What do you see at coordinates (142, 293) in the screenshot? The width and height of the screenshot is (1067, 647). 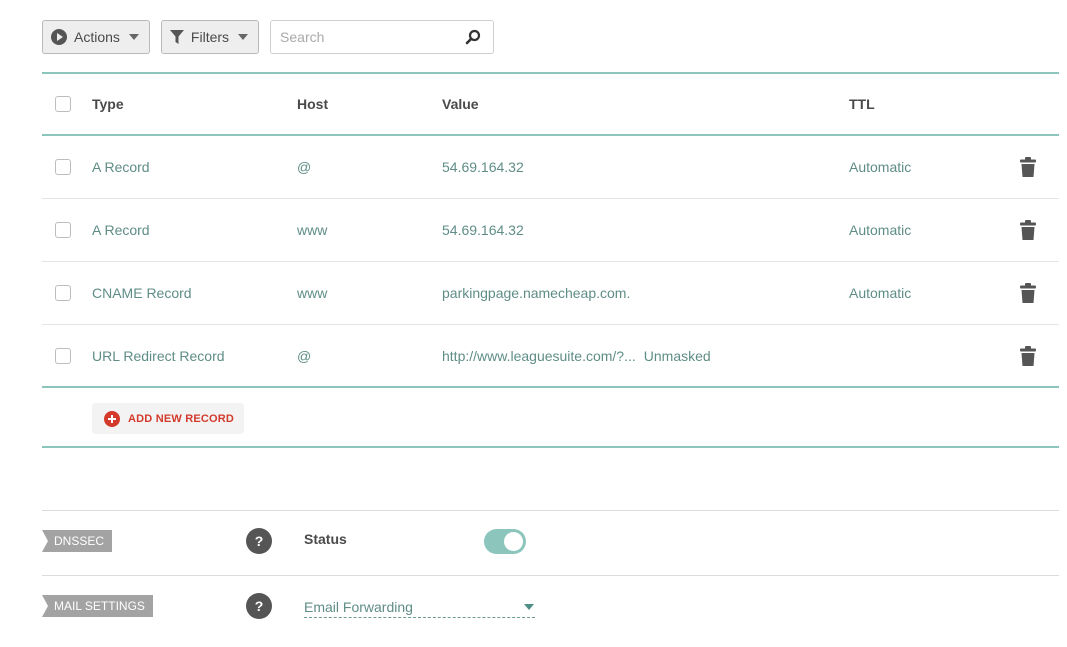 I see `record-type: CNAME Record` at bounding box center [142, 293].